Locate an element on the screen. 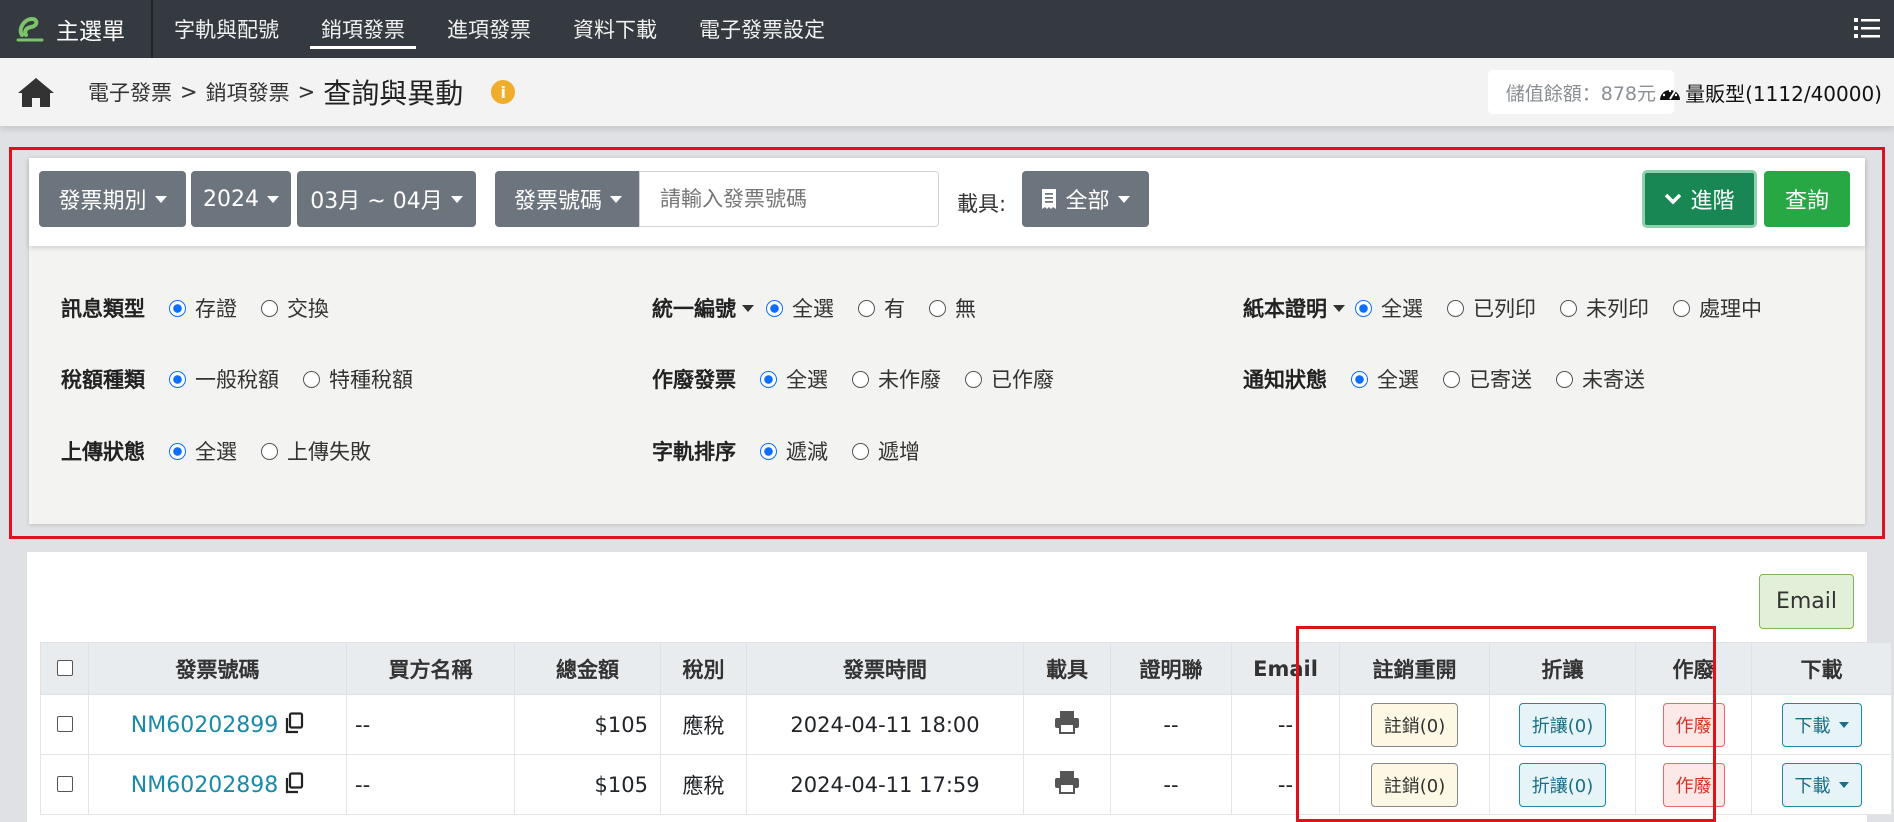 This screenshot has height=822, width=1894. time-cell: 2024-04-11 18:00 is located at coordinates (885, 724).